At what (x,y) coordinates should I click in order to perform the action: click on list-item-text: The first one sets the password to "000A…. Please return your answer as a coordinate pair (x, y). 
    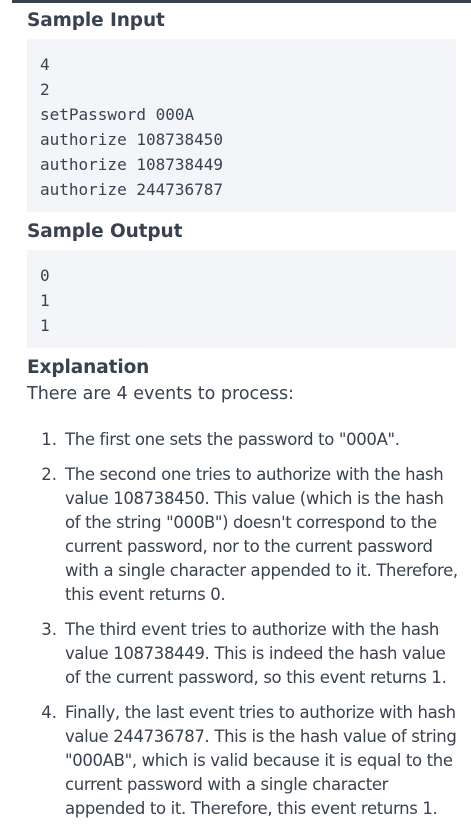
    Looking at the image, I should click on (232, 439).